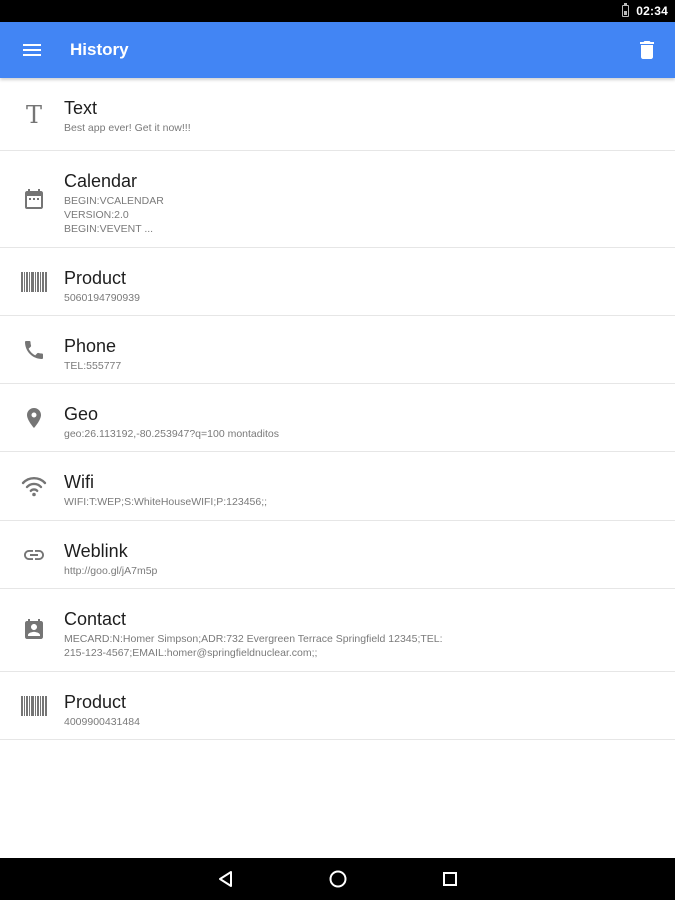  I want to click on battery-icon, so click(625, 10).